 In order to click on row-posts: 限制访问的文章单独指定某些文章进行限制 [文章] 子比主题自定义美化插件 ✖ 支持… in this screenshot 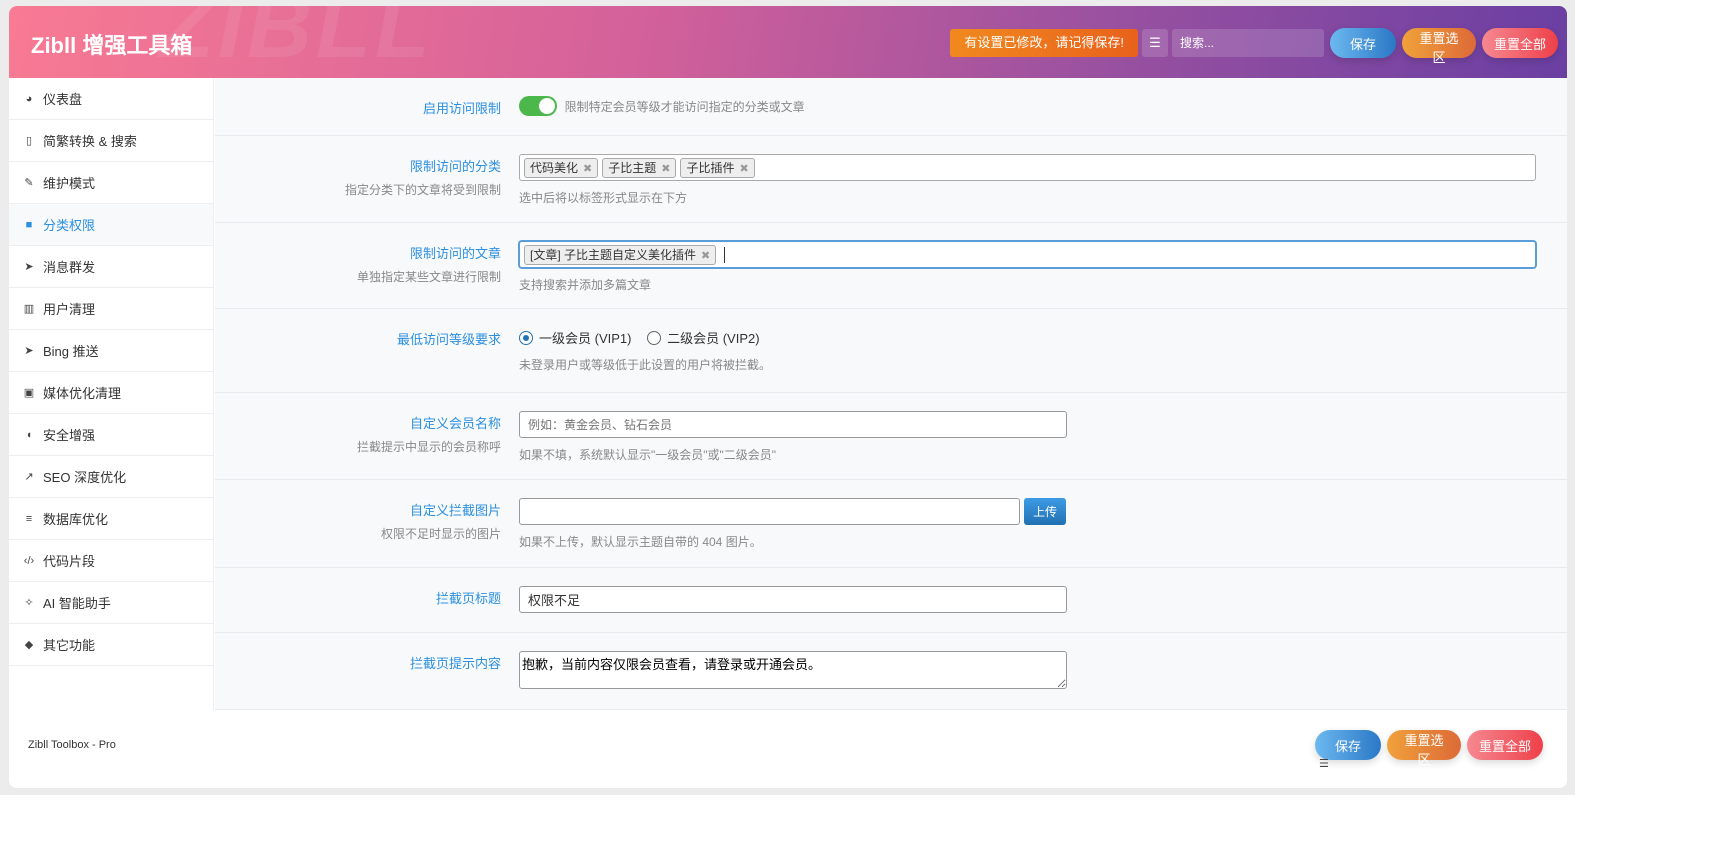, I will do `click(891, 266)`.